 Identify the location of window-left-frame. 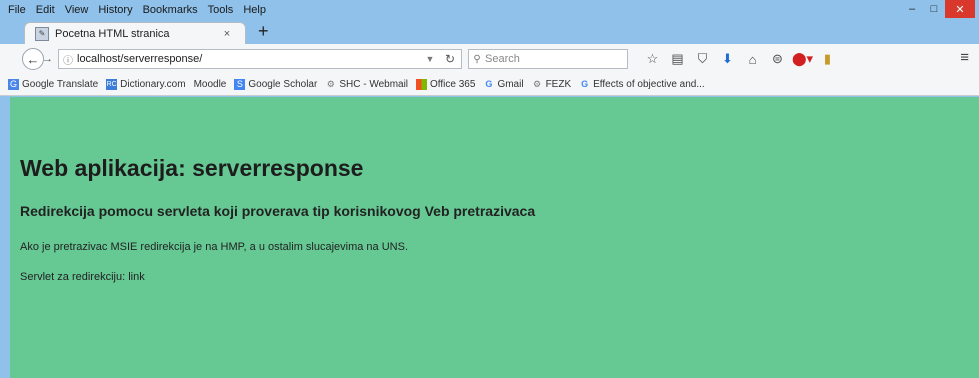
(5, 237).